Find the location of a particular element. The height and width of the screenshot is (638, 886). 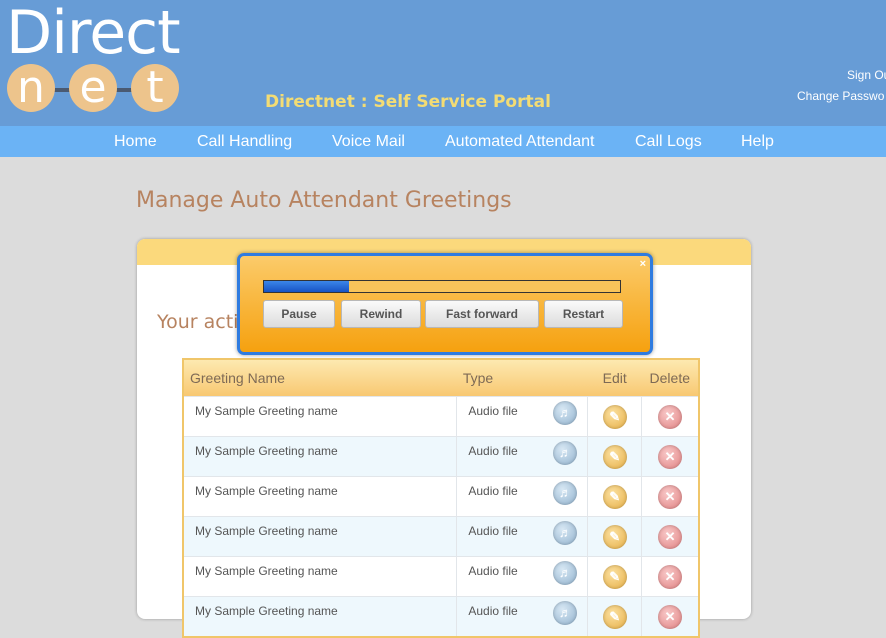

nav-help: Help is located at coordinates (757, 142).